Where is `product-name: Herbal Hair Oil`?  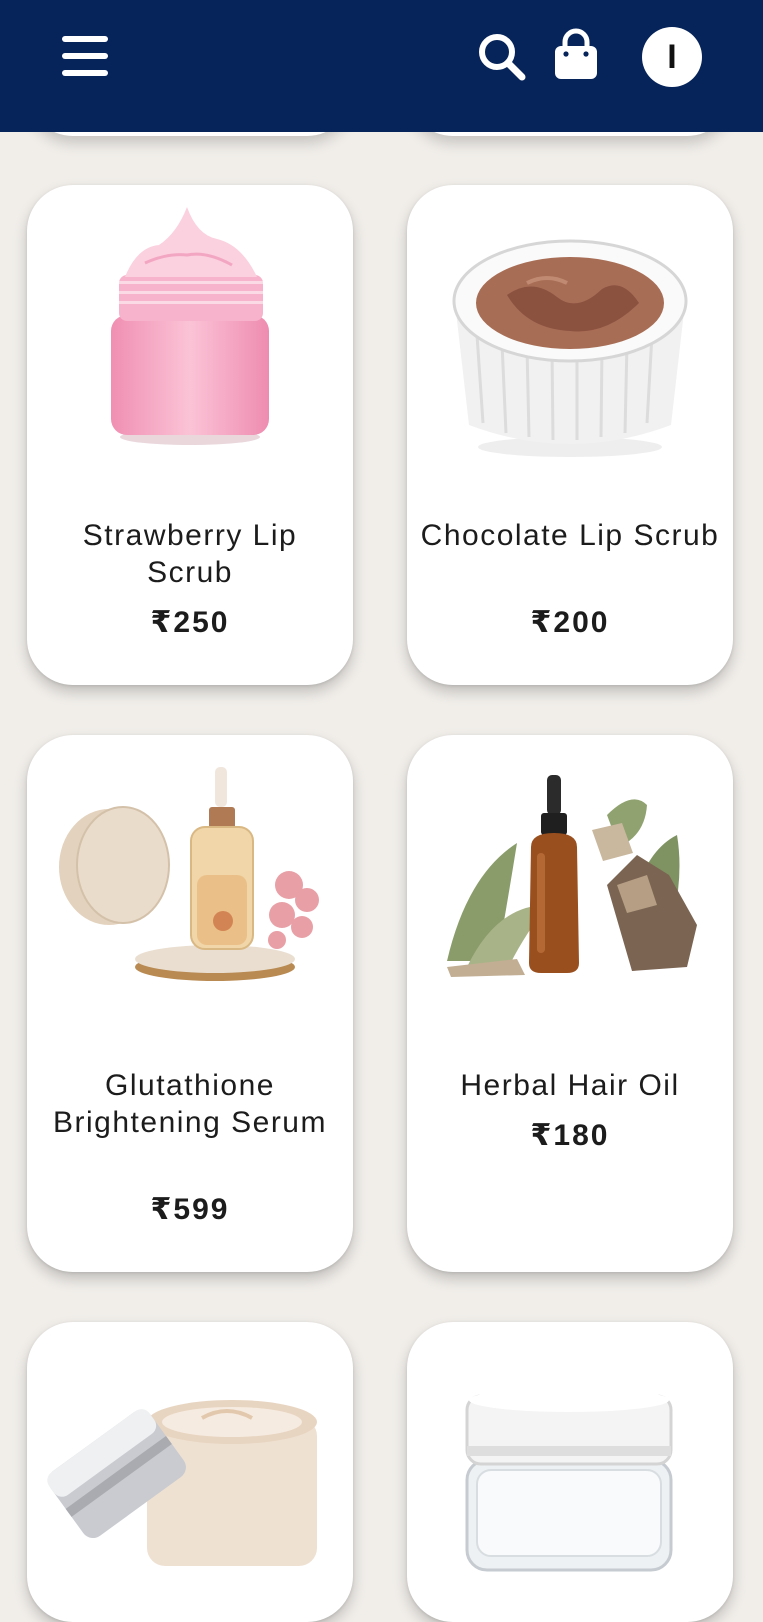
product-name: Herbal Hair Oil is located at coordinates (570, 1085).